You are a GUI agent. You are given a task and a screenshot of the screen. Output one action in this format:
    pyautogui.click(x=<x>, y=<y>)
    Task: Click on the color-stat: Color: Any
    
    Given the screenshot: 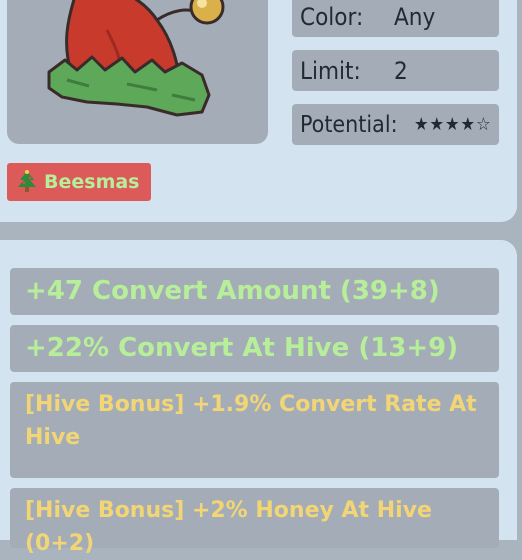 What is the action you would take?
    pyautogui.click(x=395, y=18)
    